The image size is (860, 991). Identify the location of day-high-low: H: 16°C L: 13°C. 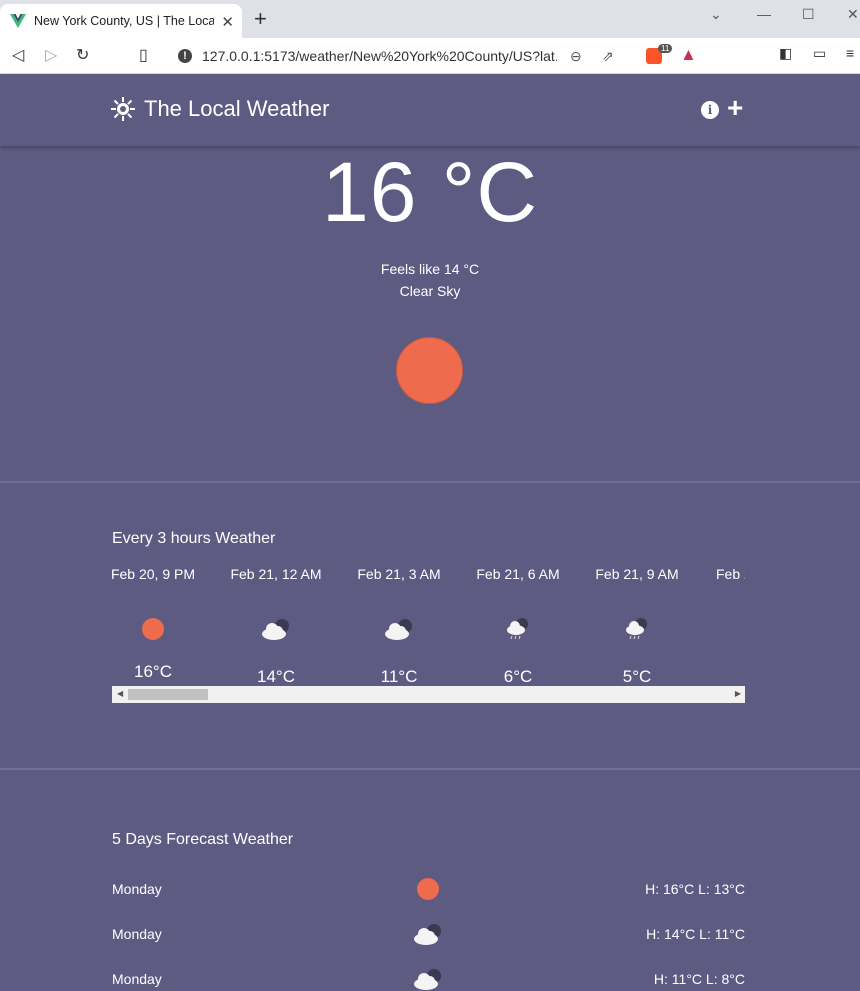
(695, 889).